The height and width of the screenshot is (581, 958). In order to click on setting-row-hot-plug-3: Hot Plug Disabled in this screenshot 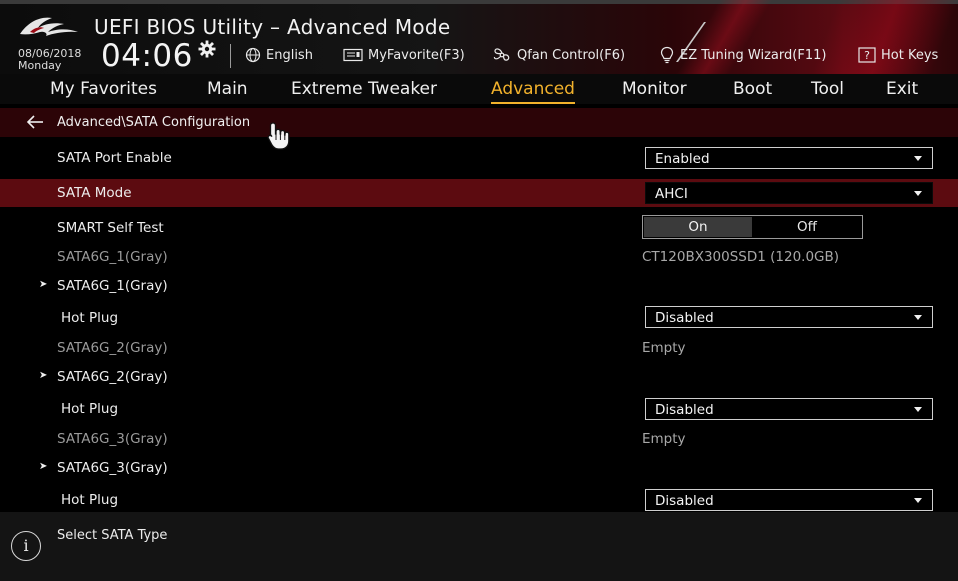, I will do `click(479, 500)`.